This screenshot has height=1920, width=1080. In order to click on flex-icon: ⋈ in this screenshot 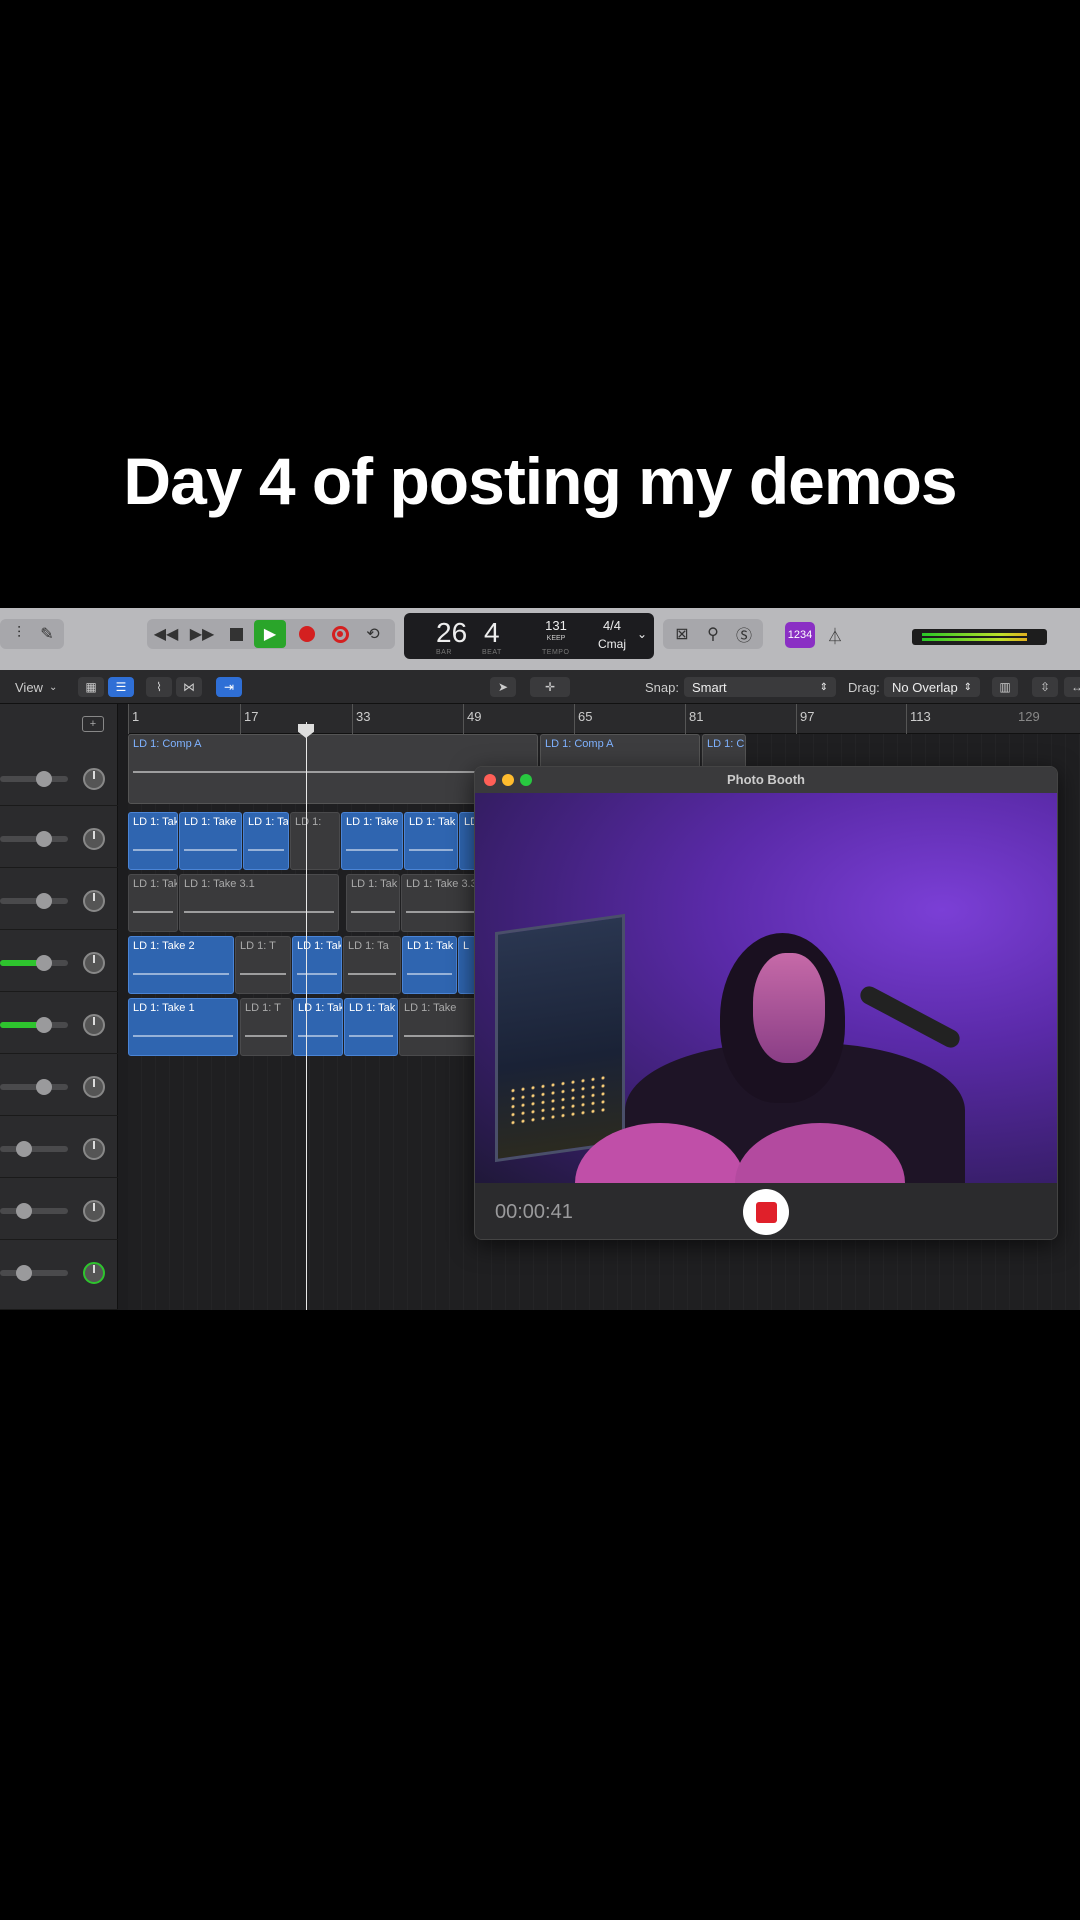, I will do `click(189, 687)`.